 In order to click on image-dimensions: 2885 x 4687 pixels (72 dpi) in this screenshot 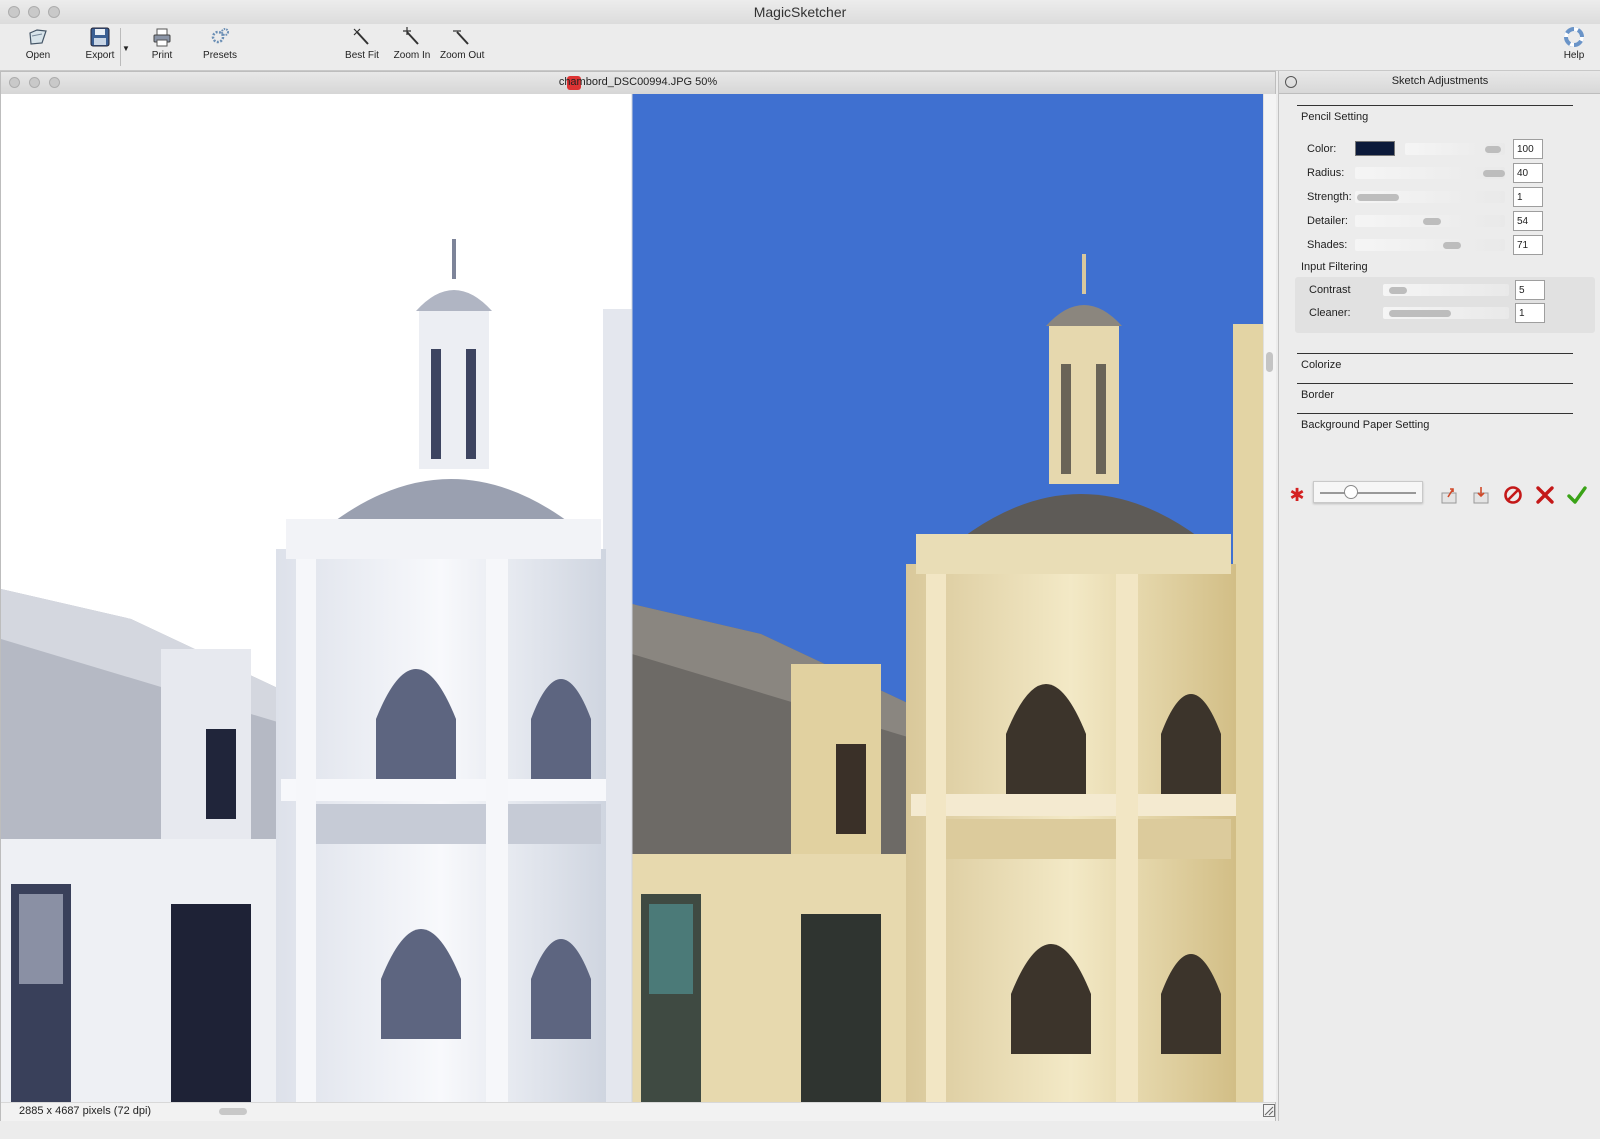, I will do `click(85, 1111)`.